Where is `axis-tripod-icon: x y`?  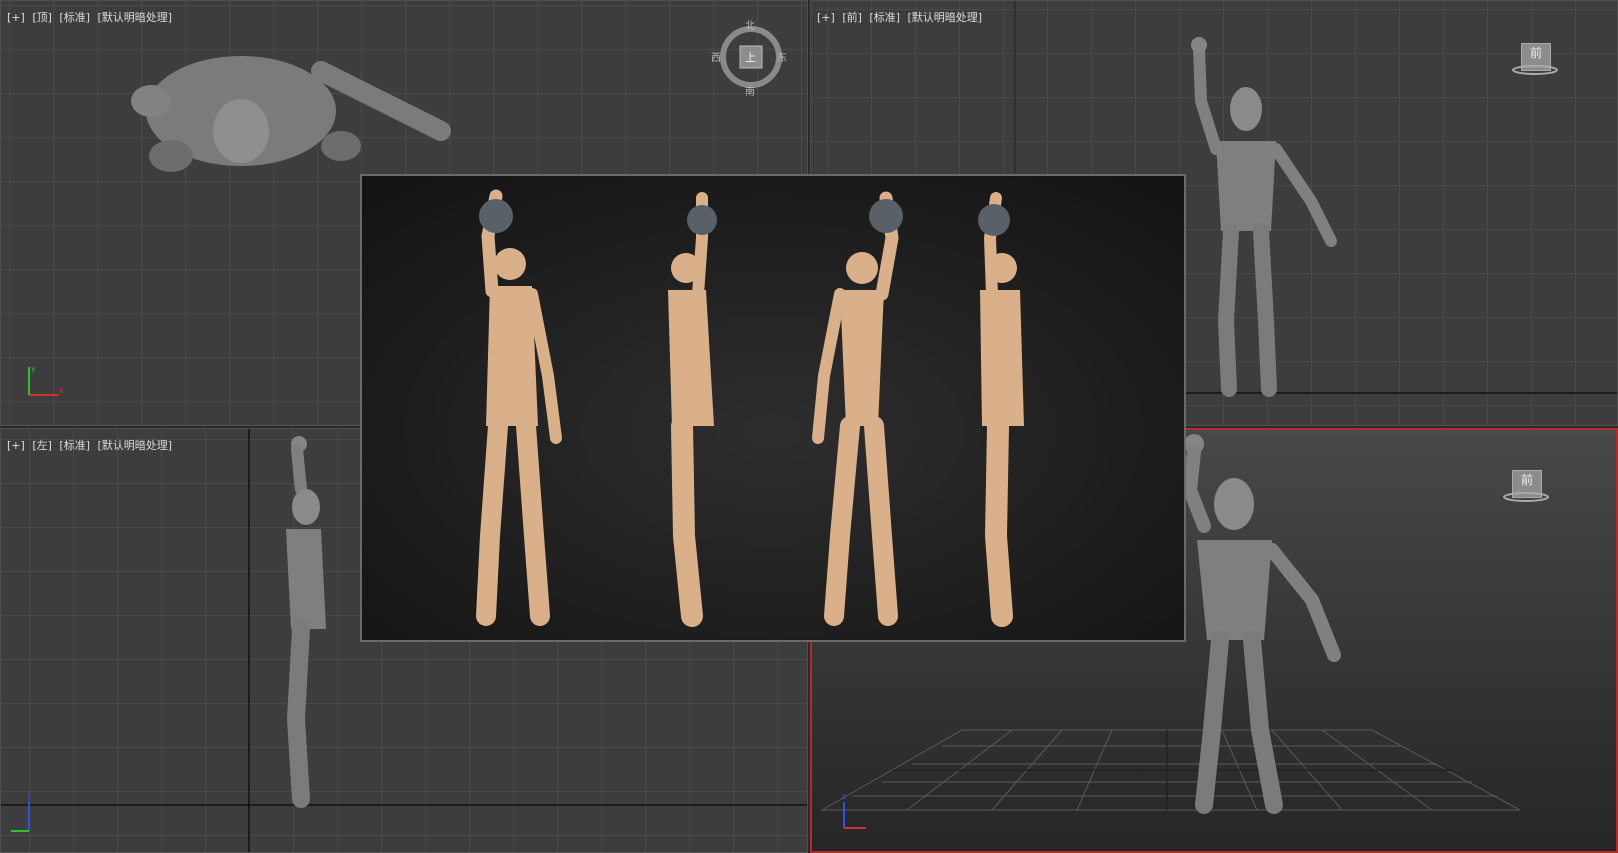 axis-tripod-icon: x y is located at coordinates (46, 380).